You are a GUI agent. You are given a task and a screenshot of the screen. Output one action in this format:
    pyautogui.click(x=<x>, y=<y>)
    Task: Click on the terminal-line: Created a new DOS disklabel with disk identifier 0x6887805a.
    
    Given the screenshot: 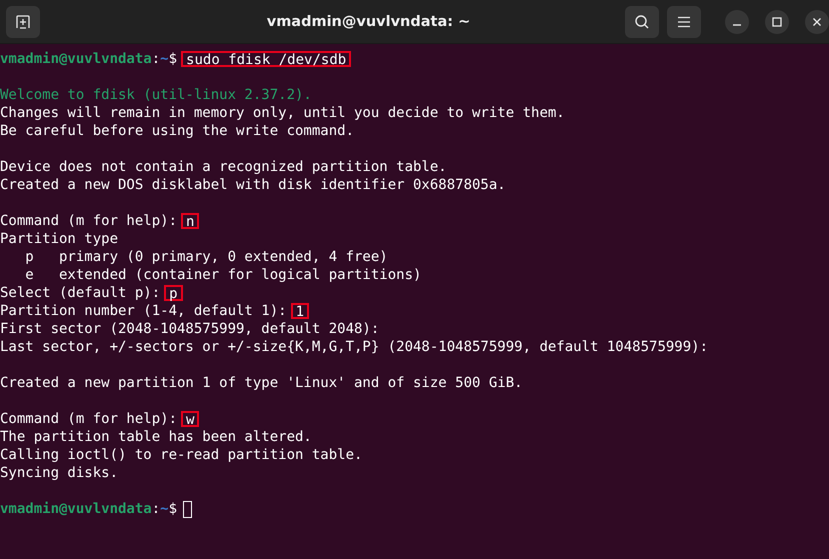 What is the action you would take?
    pyautogui.click(x=253, y=185)
    